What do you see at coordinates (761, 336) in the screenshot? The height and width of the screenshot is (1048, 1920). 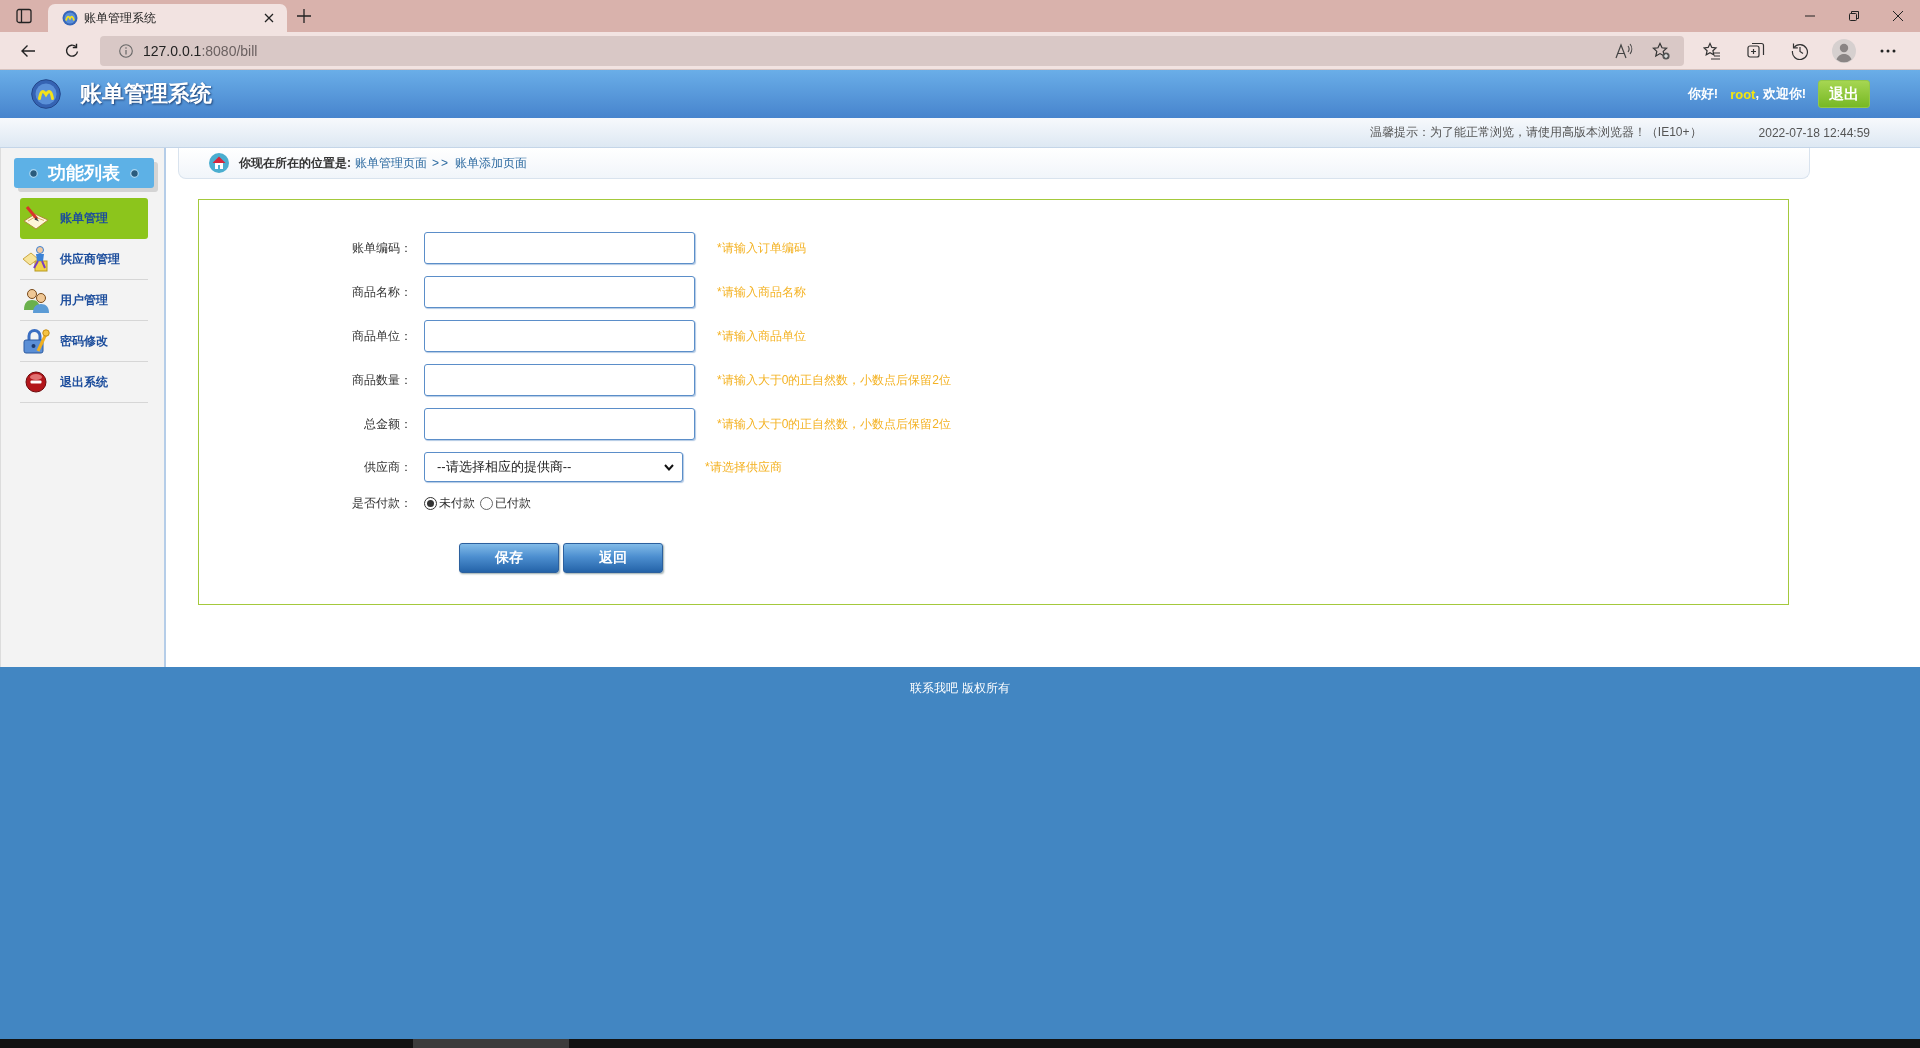 I see `field-hint: *请输入商品单位` at bounding box center [761, 336].